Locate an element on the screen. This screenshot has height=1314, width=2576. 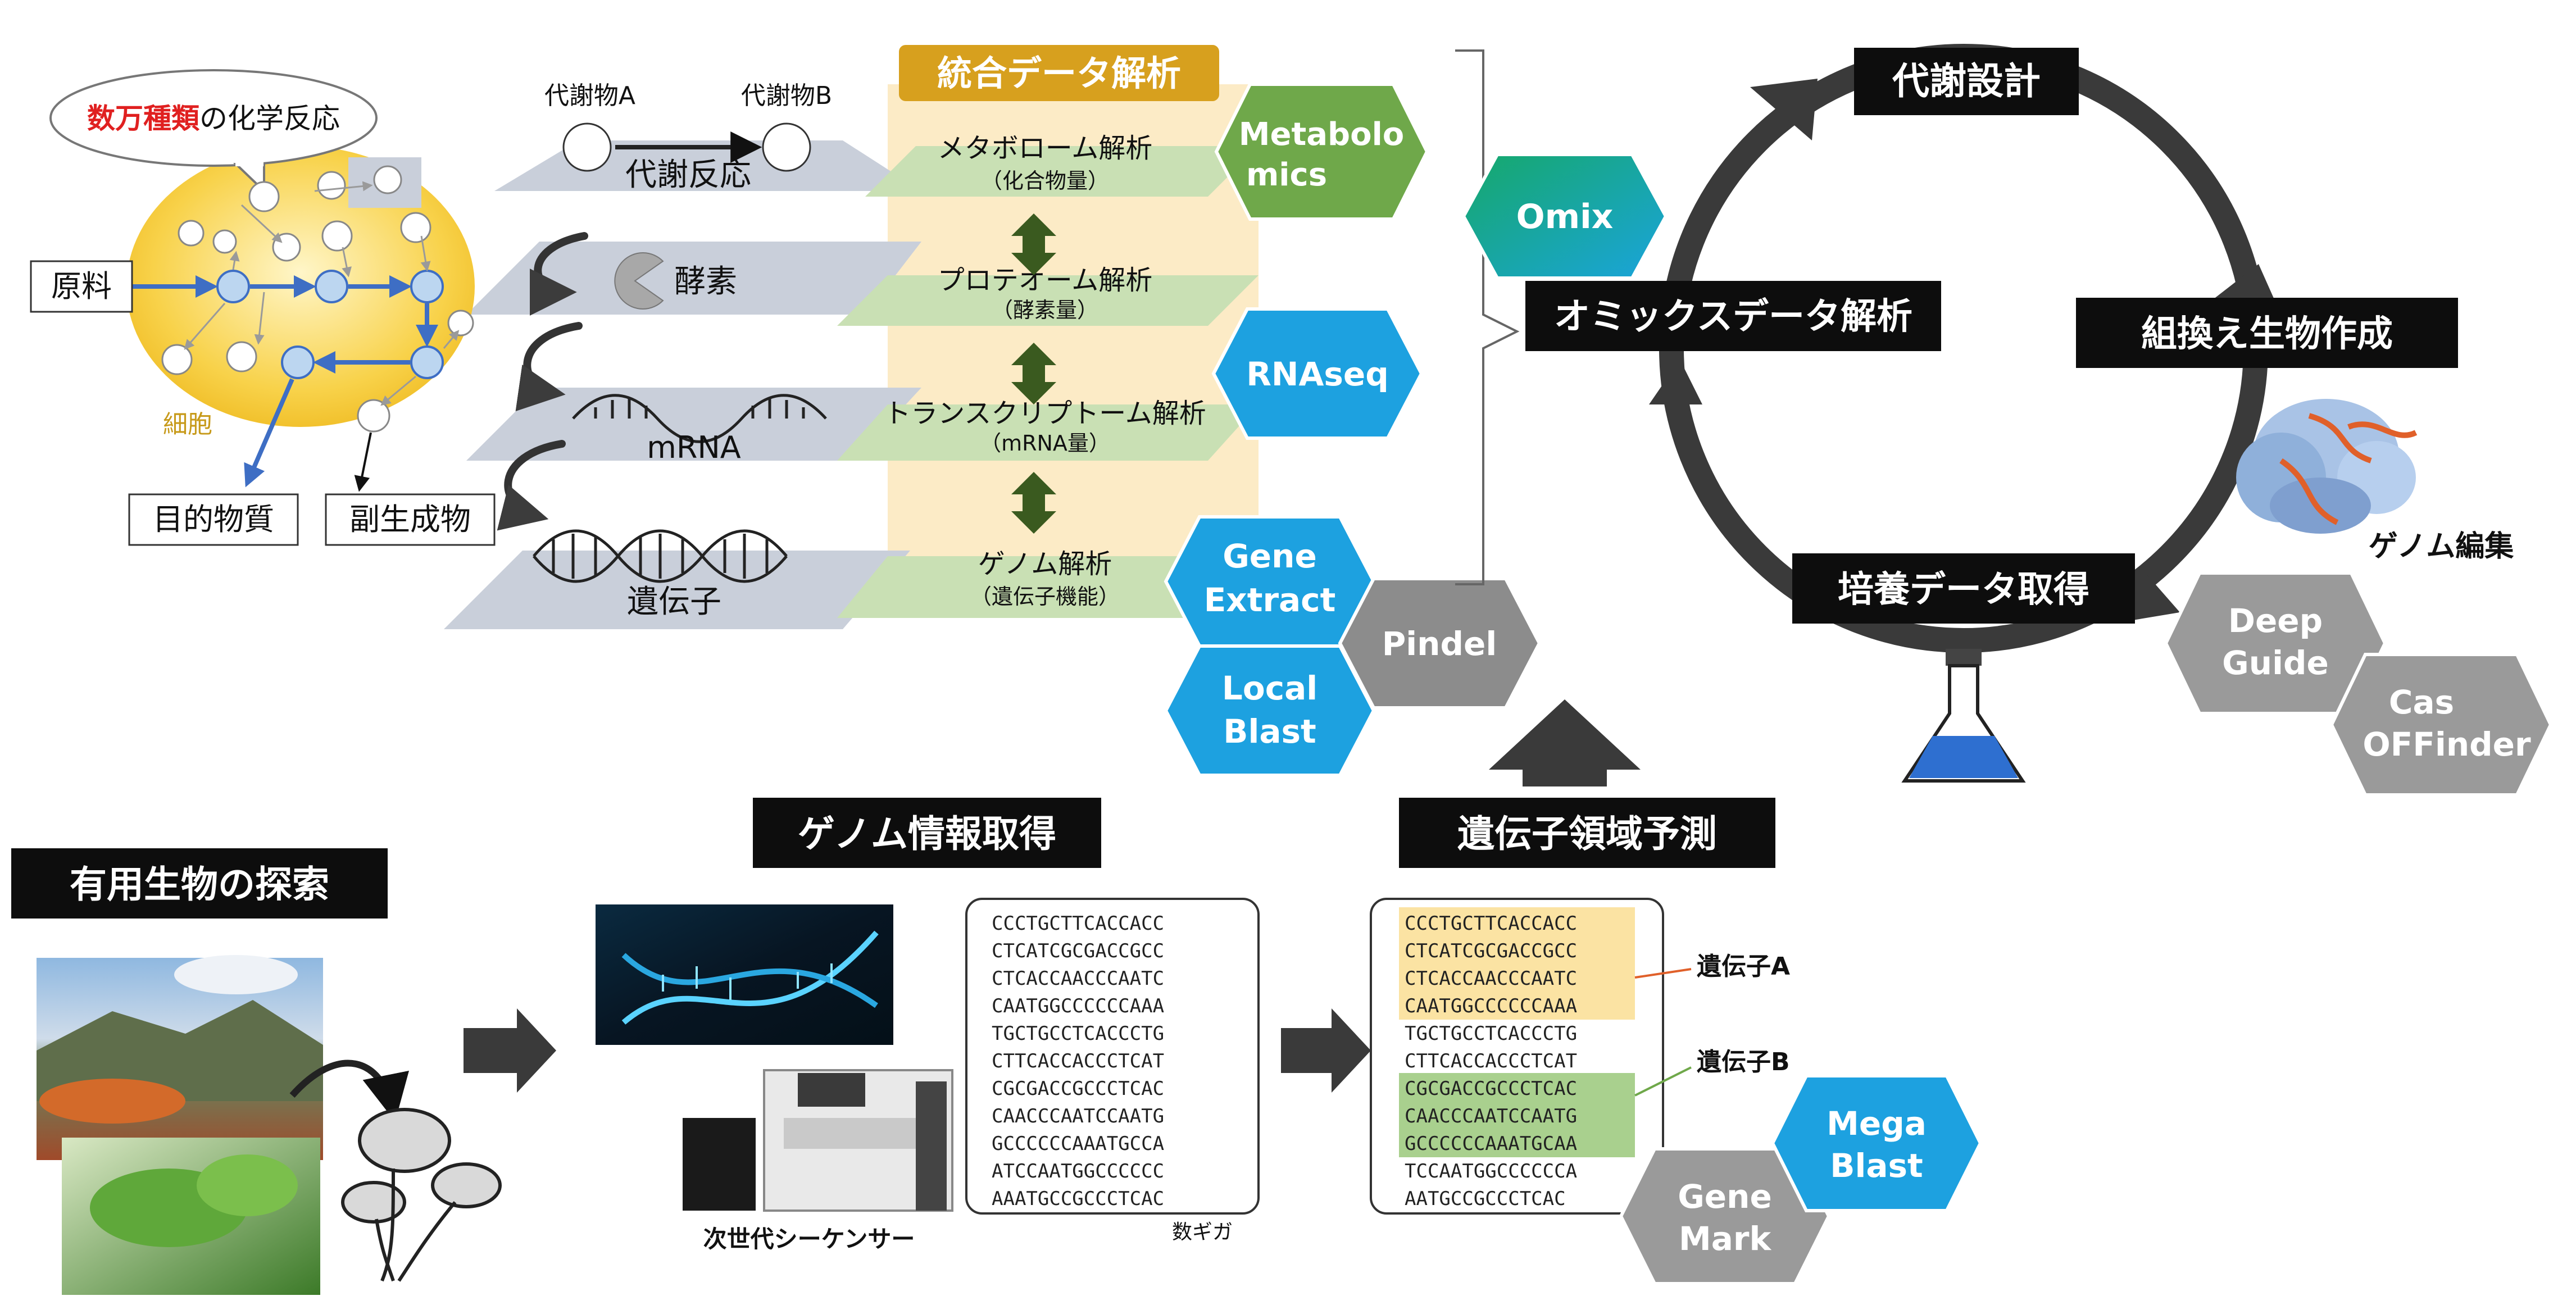
rnaseq-hex: RNAseq is located at coordinates (1318, 373).